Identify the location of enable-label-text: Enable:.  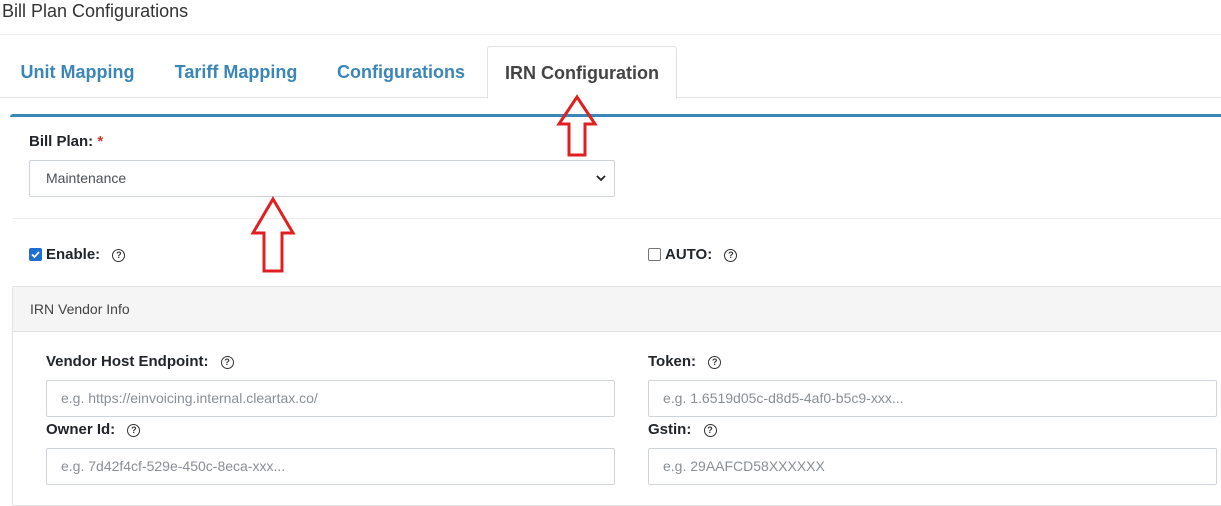
(73, 254).